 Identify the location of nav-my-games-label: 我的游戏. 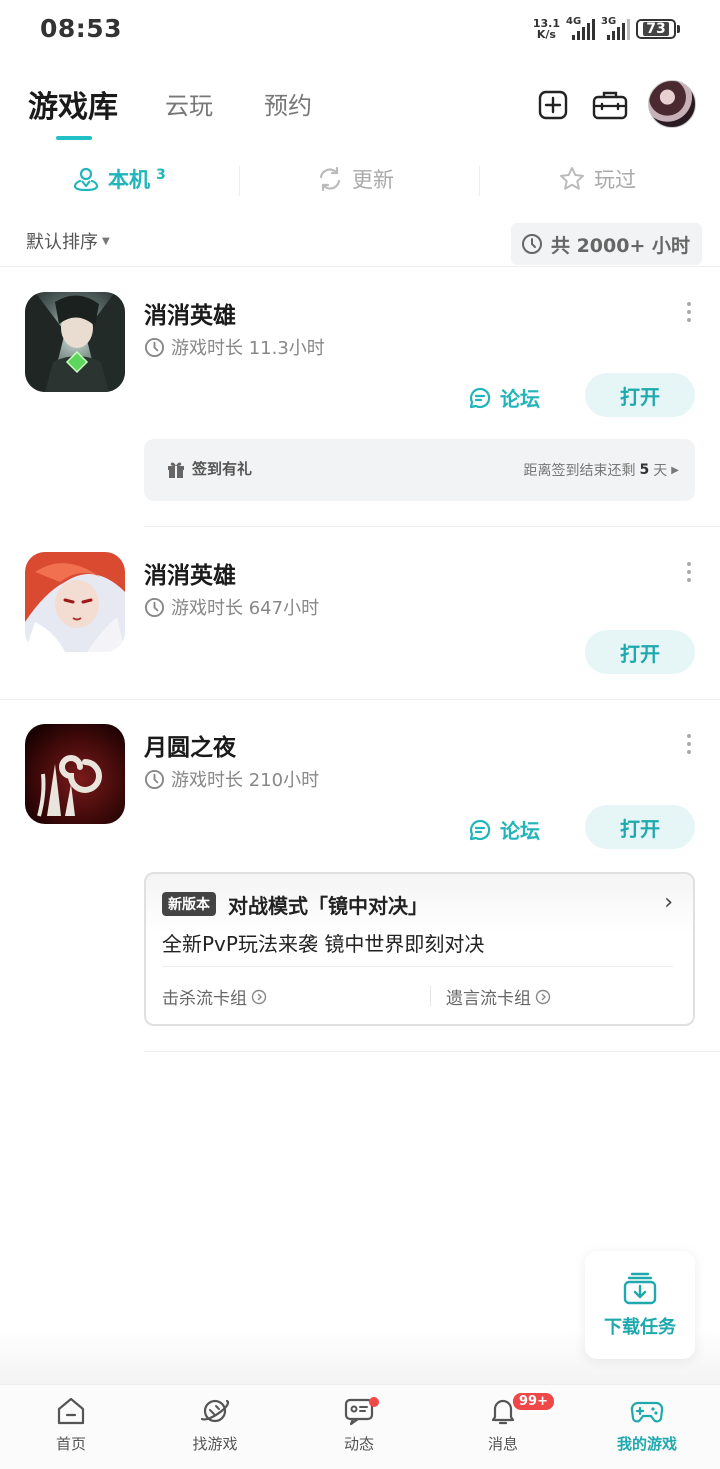
(646, 1444).